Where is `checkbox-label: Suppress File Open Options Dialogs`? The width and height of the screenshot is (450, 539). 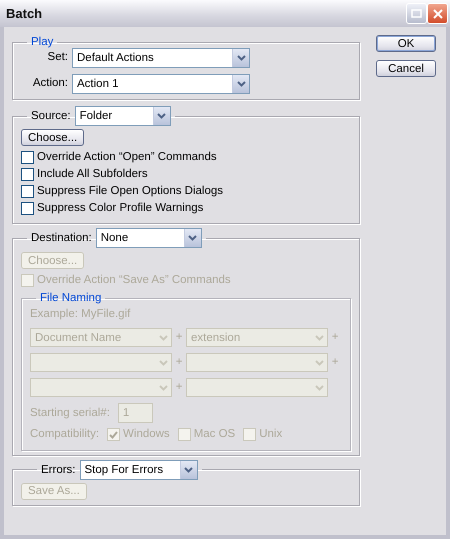
checkbox-label: Suppress File Open Options Dialogs is located at coordinates (130, 191).